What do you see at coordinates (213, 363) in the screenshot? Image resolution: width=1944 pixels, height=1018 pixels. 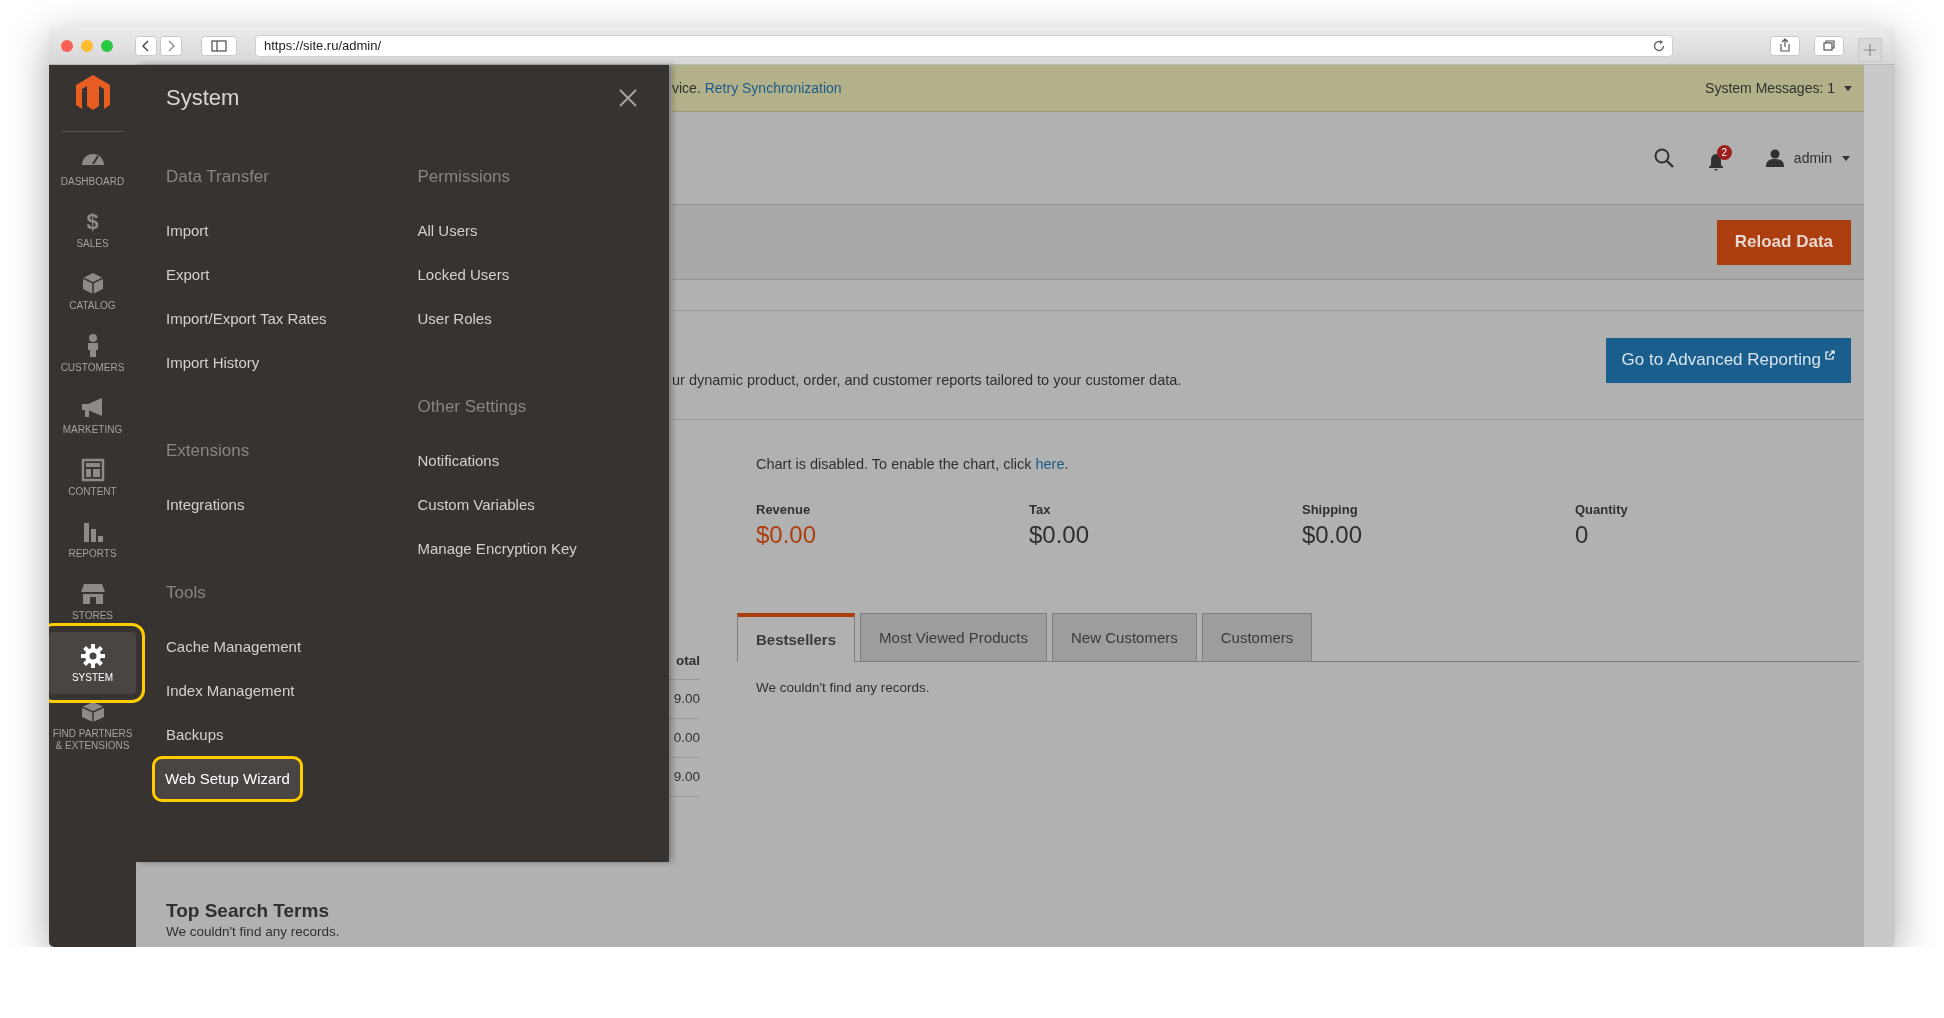 I see `menu-item: Import History` at bounding box center [213, 363].